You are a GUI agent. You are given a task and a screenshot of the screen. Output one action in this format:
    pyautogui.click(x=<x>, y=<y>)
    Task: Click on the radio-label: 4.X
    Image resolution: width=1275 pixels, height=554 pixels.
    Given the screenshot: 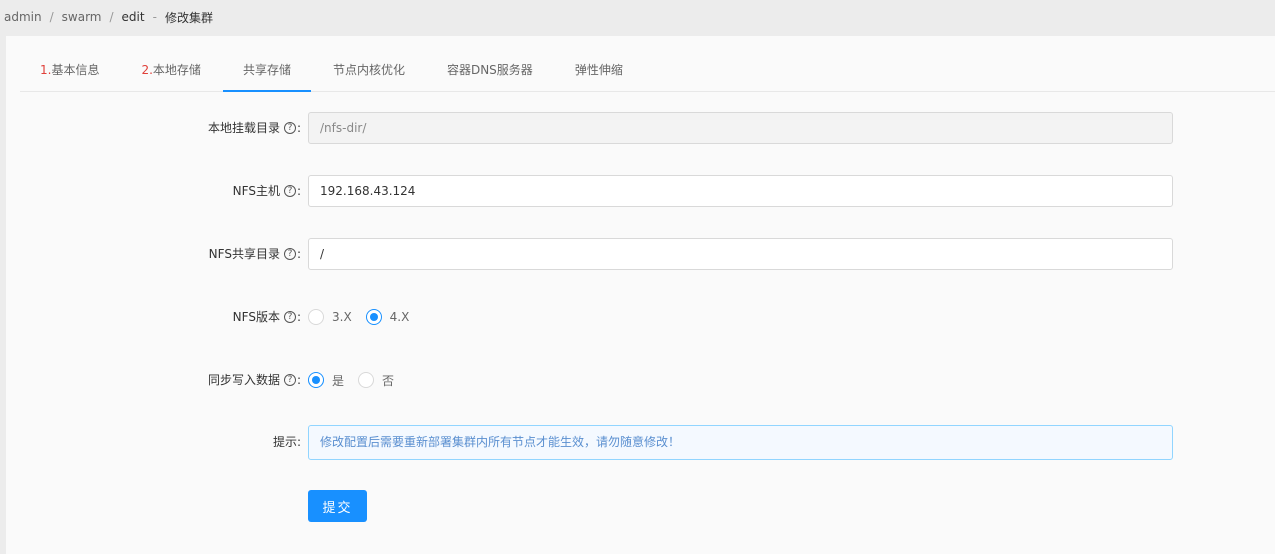 What is the action you would take?
    pyautogui.click(x=399, y=317)
    